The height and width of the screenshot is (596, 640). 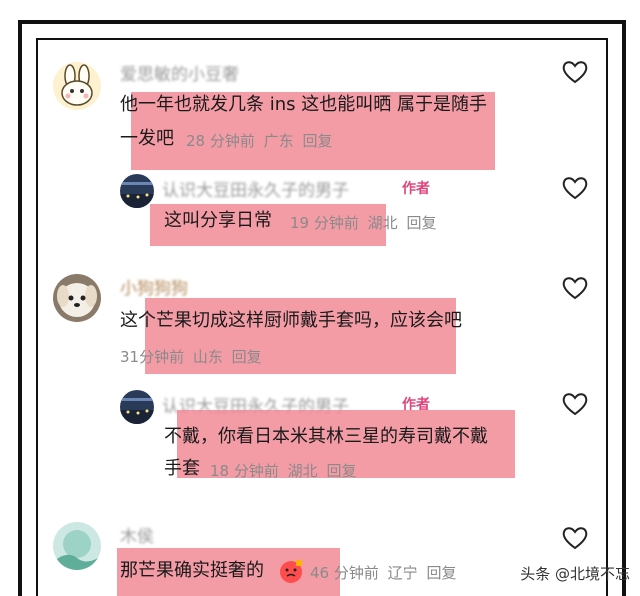 What do you see at coordinates (261, 140) in the screenshot?
I see `comment-meta: 28 分钟前 广东 回复` at bounding box center [261, 140].